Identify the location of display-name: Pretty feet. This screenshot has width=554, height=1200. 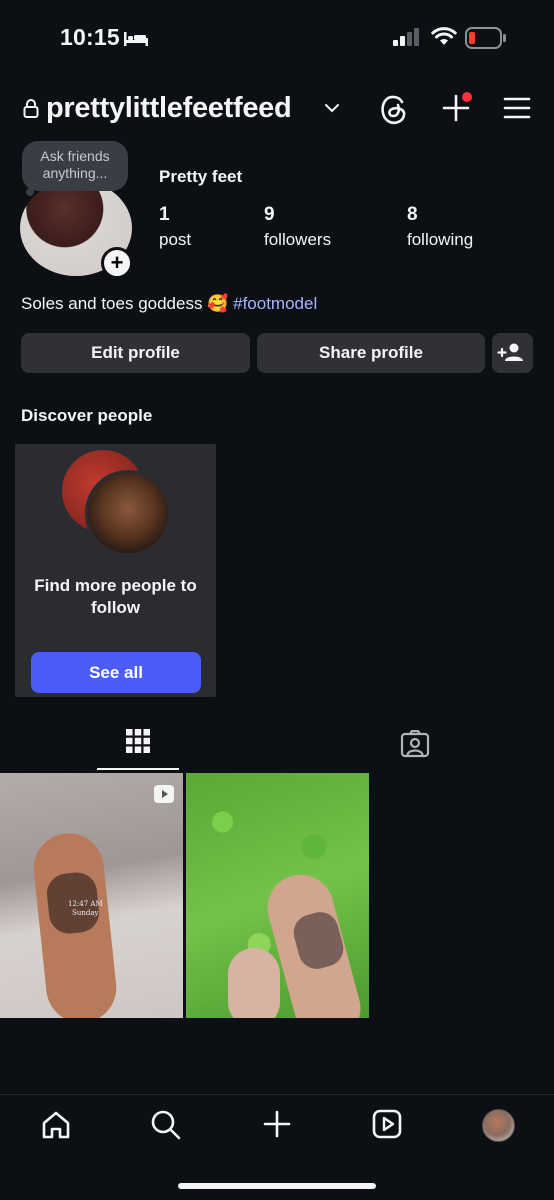
(201, 176).